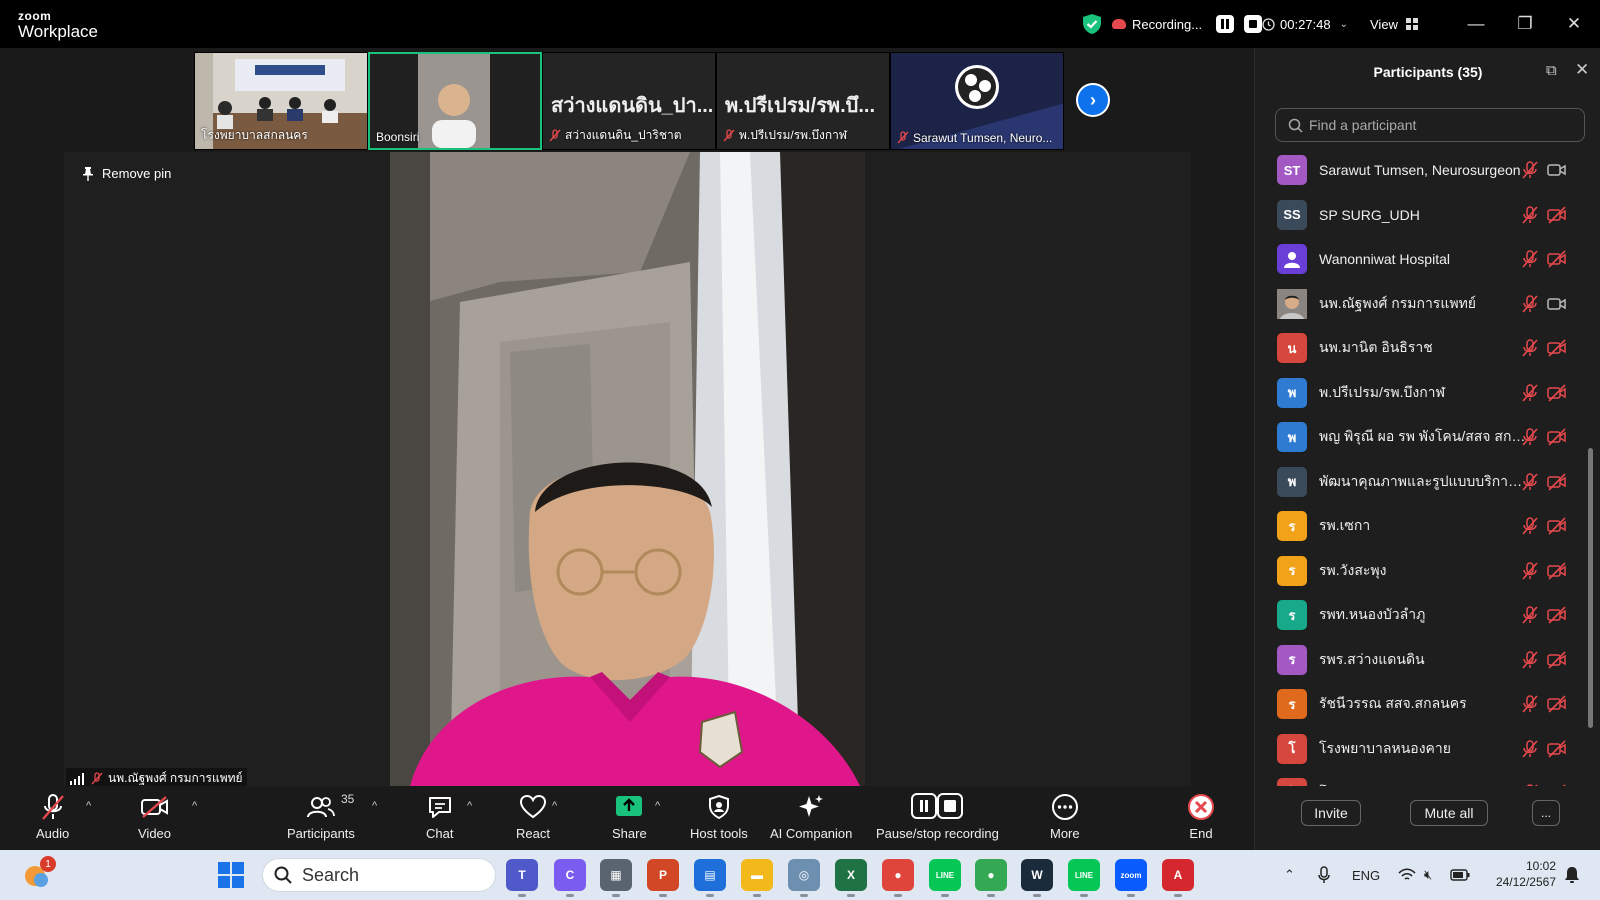 The height and width of the screenshot is (900, 1600). Describe the element at coordinates (629, 815) in the screenshot. I see `share-button: Share` at that location.